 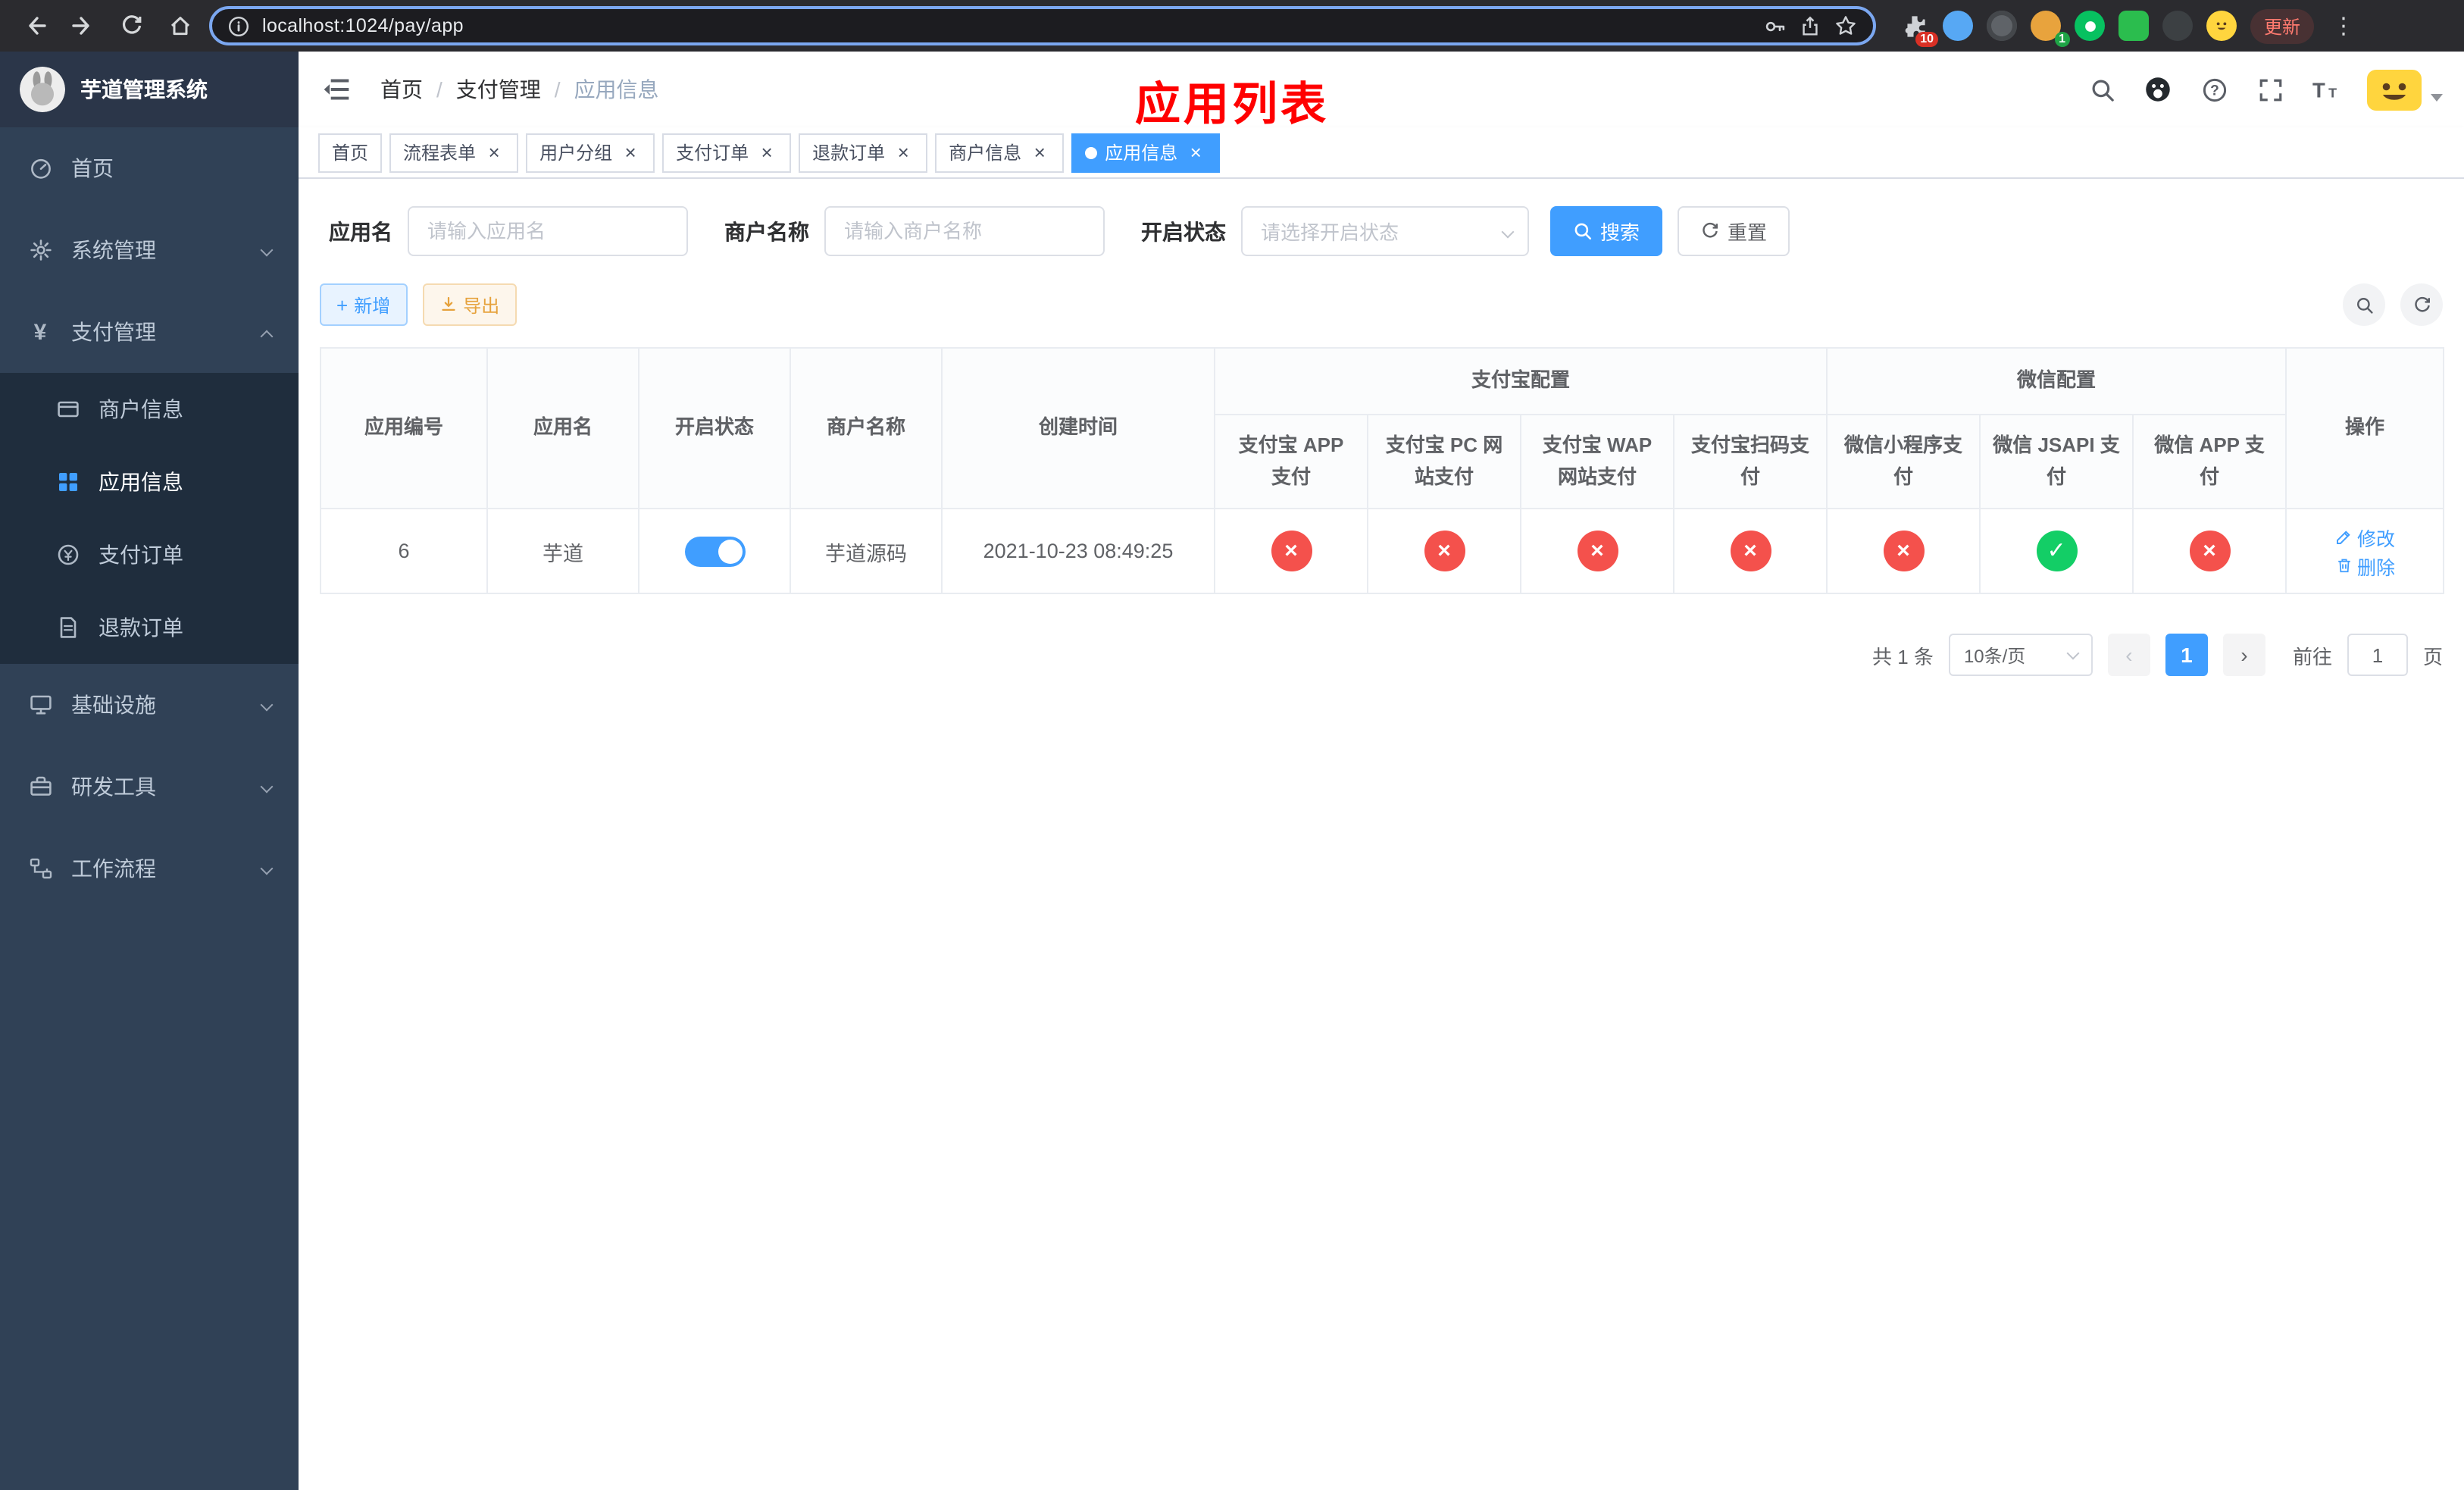 I want to click on tab-app-info: 应用信息 ×, so click(x=1146, y=152).